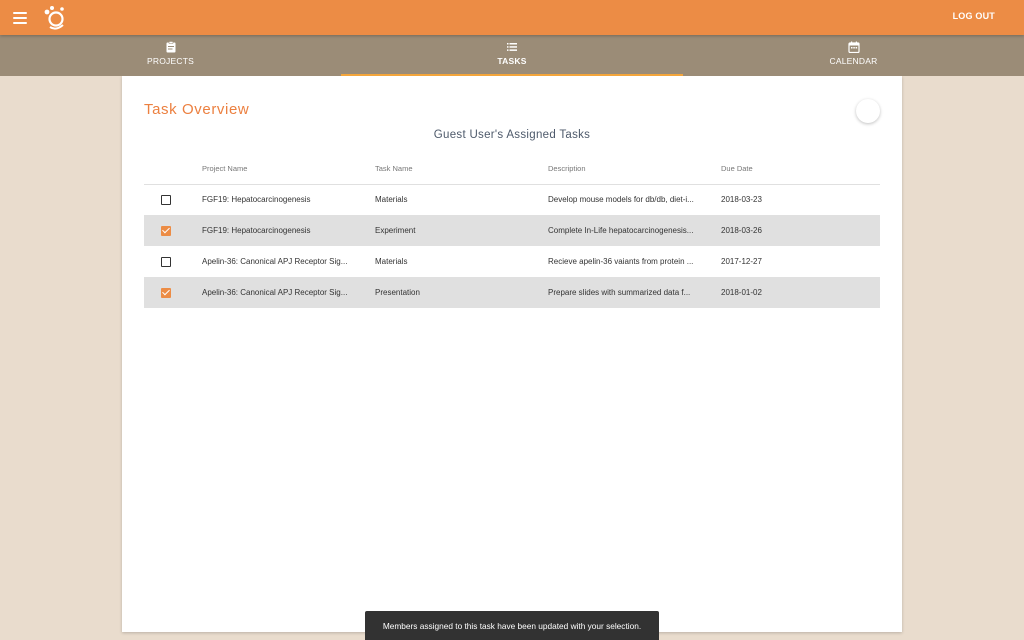 This screenshot has height=640, width=1024. What do you see at coordinates (741, 200) in the screenshot?
I see `cell-due-date: 2018-03-23` at bounding box center [741, 200].